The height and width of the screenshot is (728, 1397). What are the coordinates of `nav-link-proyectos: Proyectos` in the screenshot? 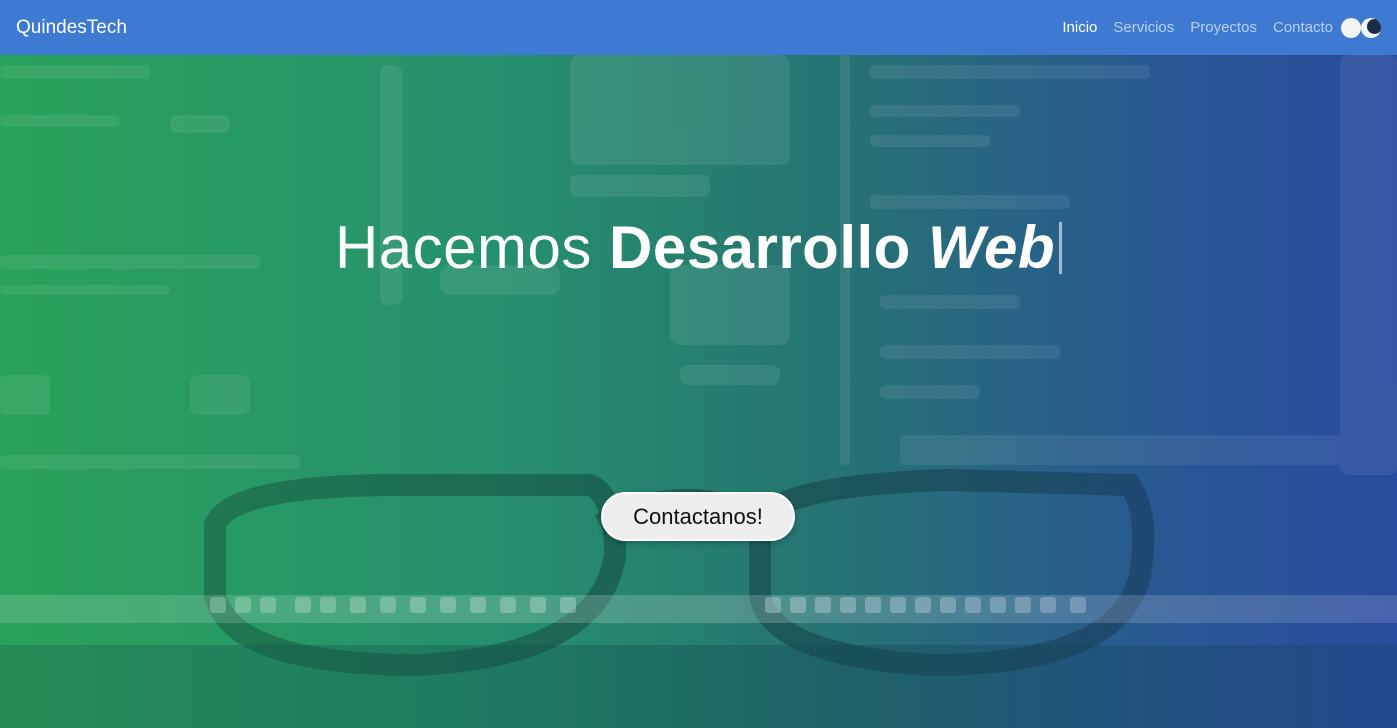 It's located at (1223, 27).